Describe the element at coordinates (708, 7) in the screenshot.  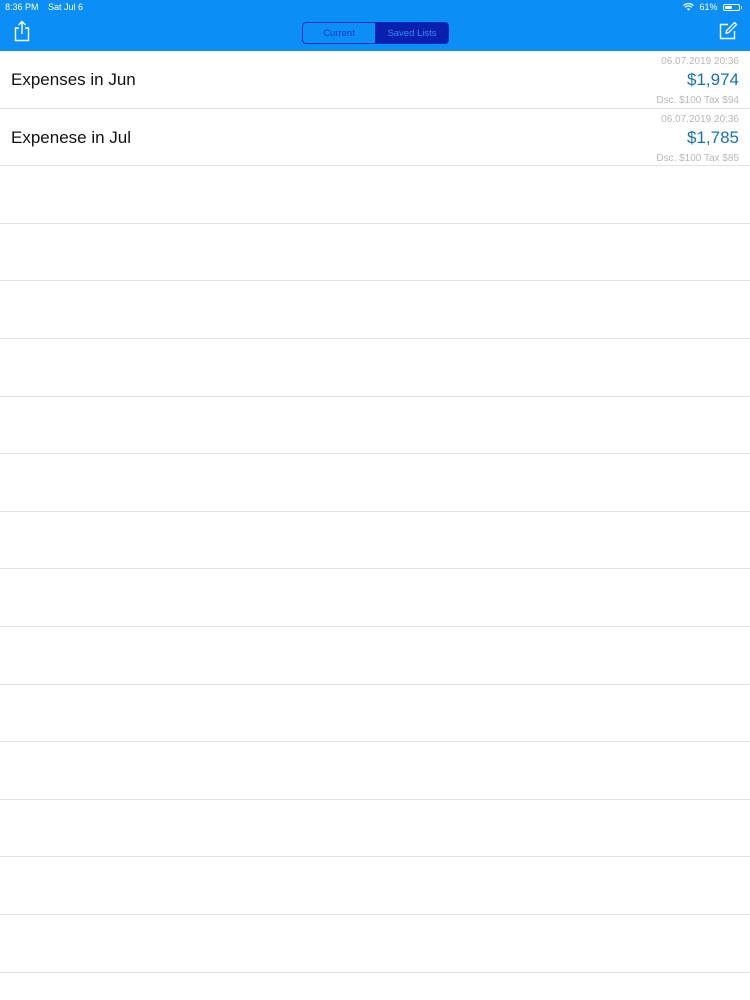
I see `battery-percent: 61%` at that location.